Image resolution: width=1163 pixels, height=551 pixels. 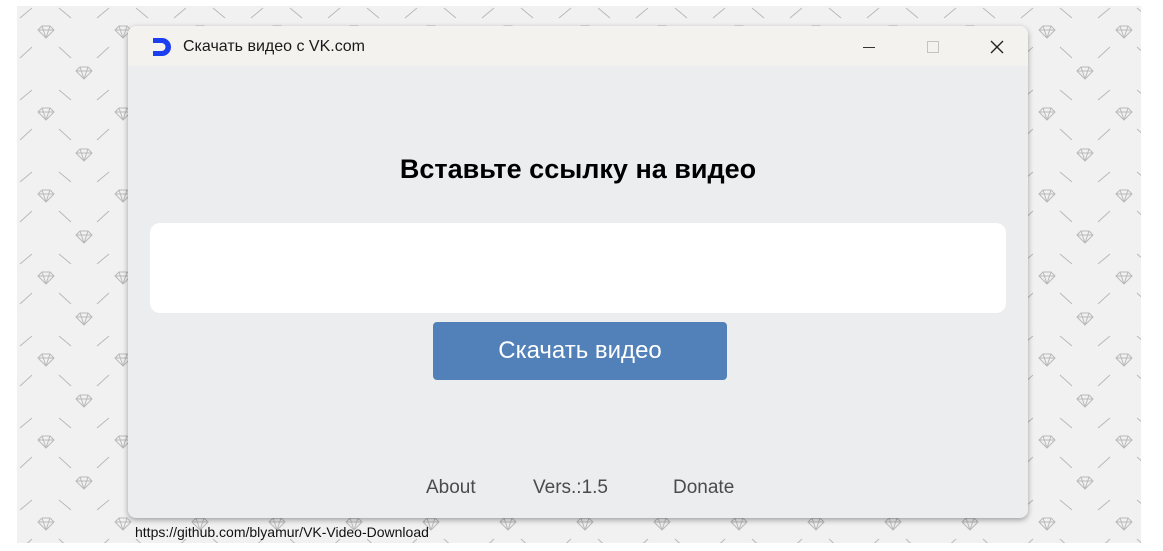 I want to click on about-link: About, so click(x=451, y=488).